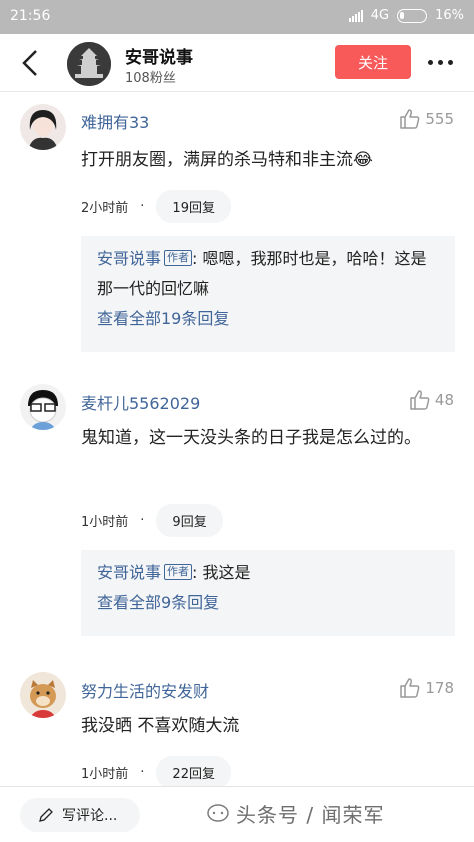  I want to click on view-all-replies-link: 查看全部19条回复, so click(268, 319).